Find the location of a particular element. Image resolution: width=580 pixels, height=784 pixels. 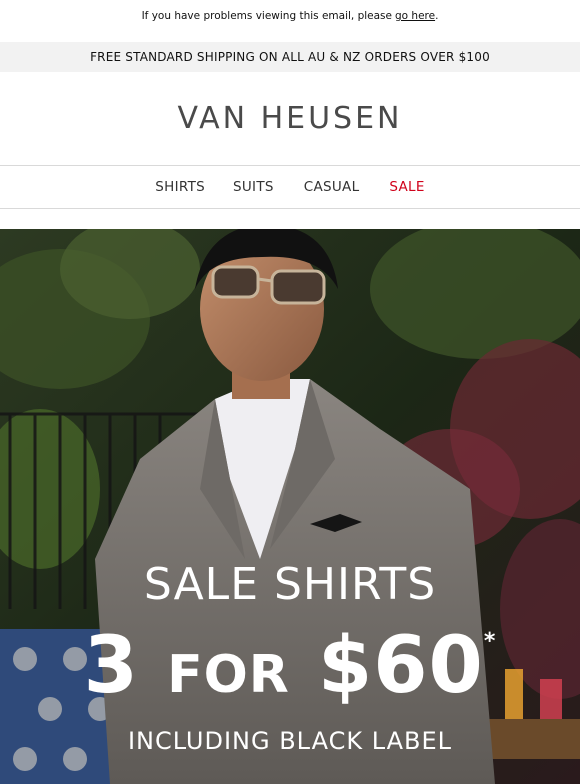

offer-number: 3 is located at coordinates (111, 666).